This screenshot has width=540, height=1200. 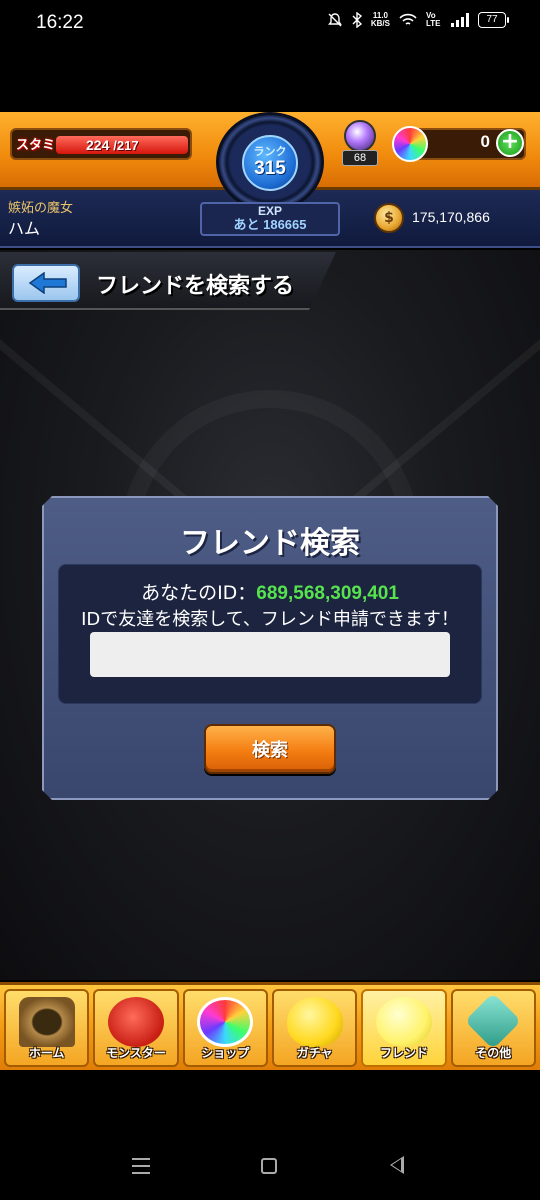 I want to click on status-time: 16:22, so click(x=60, y=22).